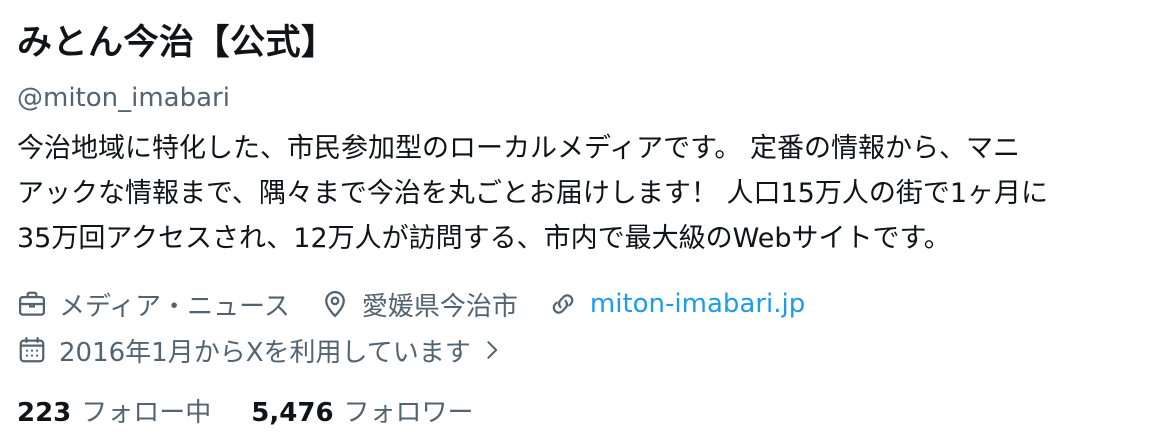 The height and width of the screenshot is (437, 1157). I want to click on followers-label: フォロワー, so click(408, 413).